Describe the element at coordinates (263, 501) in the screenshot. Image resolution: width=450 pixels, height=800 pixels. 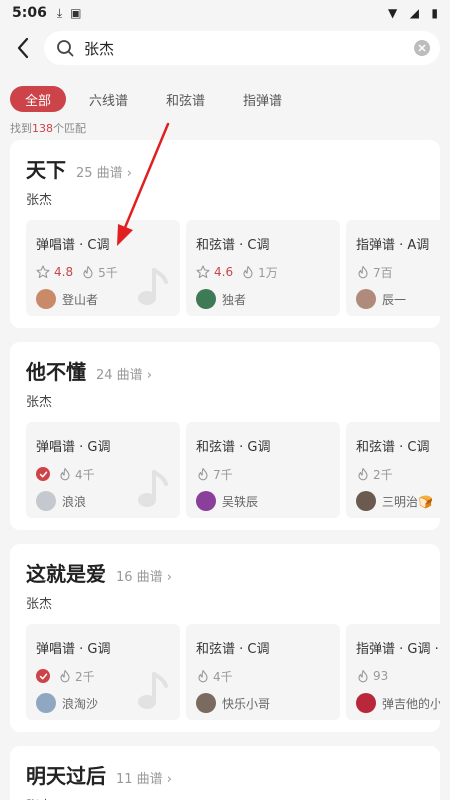
I see `tab-author: 吴轶辰` at that location.